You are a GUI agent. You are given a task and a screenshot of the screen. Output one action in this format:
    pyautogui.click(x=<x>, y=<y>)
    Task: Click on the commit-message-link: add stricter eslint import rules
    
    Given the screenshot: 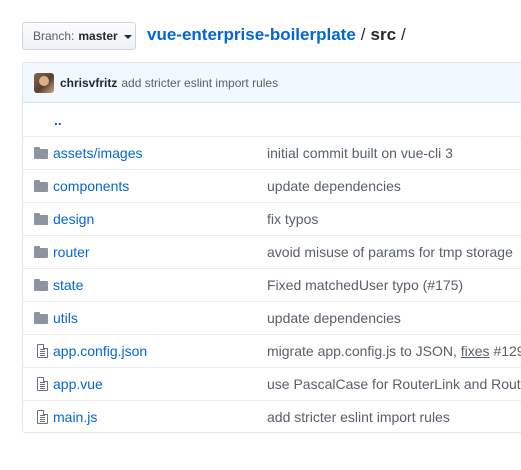 What is the action you would take?
    pyautogui.click(x=394, y=417)
    